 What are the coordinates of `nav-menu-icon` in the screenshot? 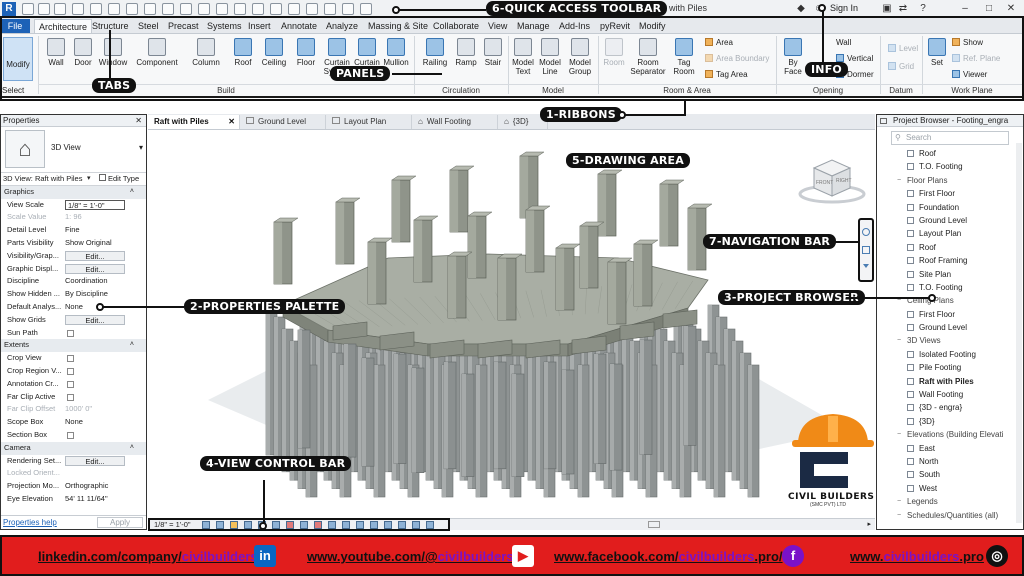 It's located at (866, 266).